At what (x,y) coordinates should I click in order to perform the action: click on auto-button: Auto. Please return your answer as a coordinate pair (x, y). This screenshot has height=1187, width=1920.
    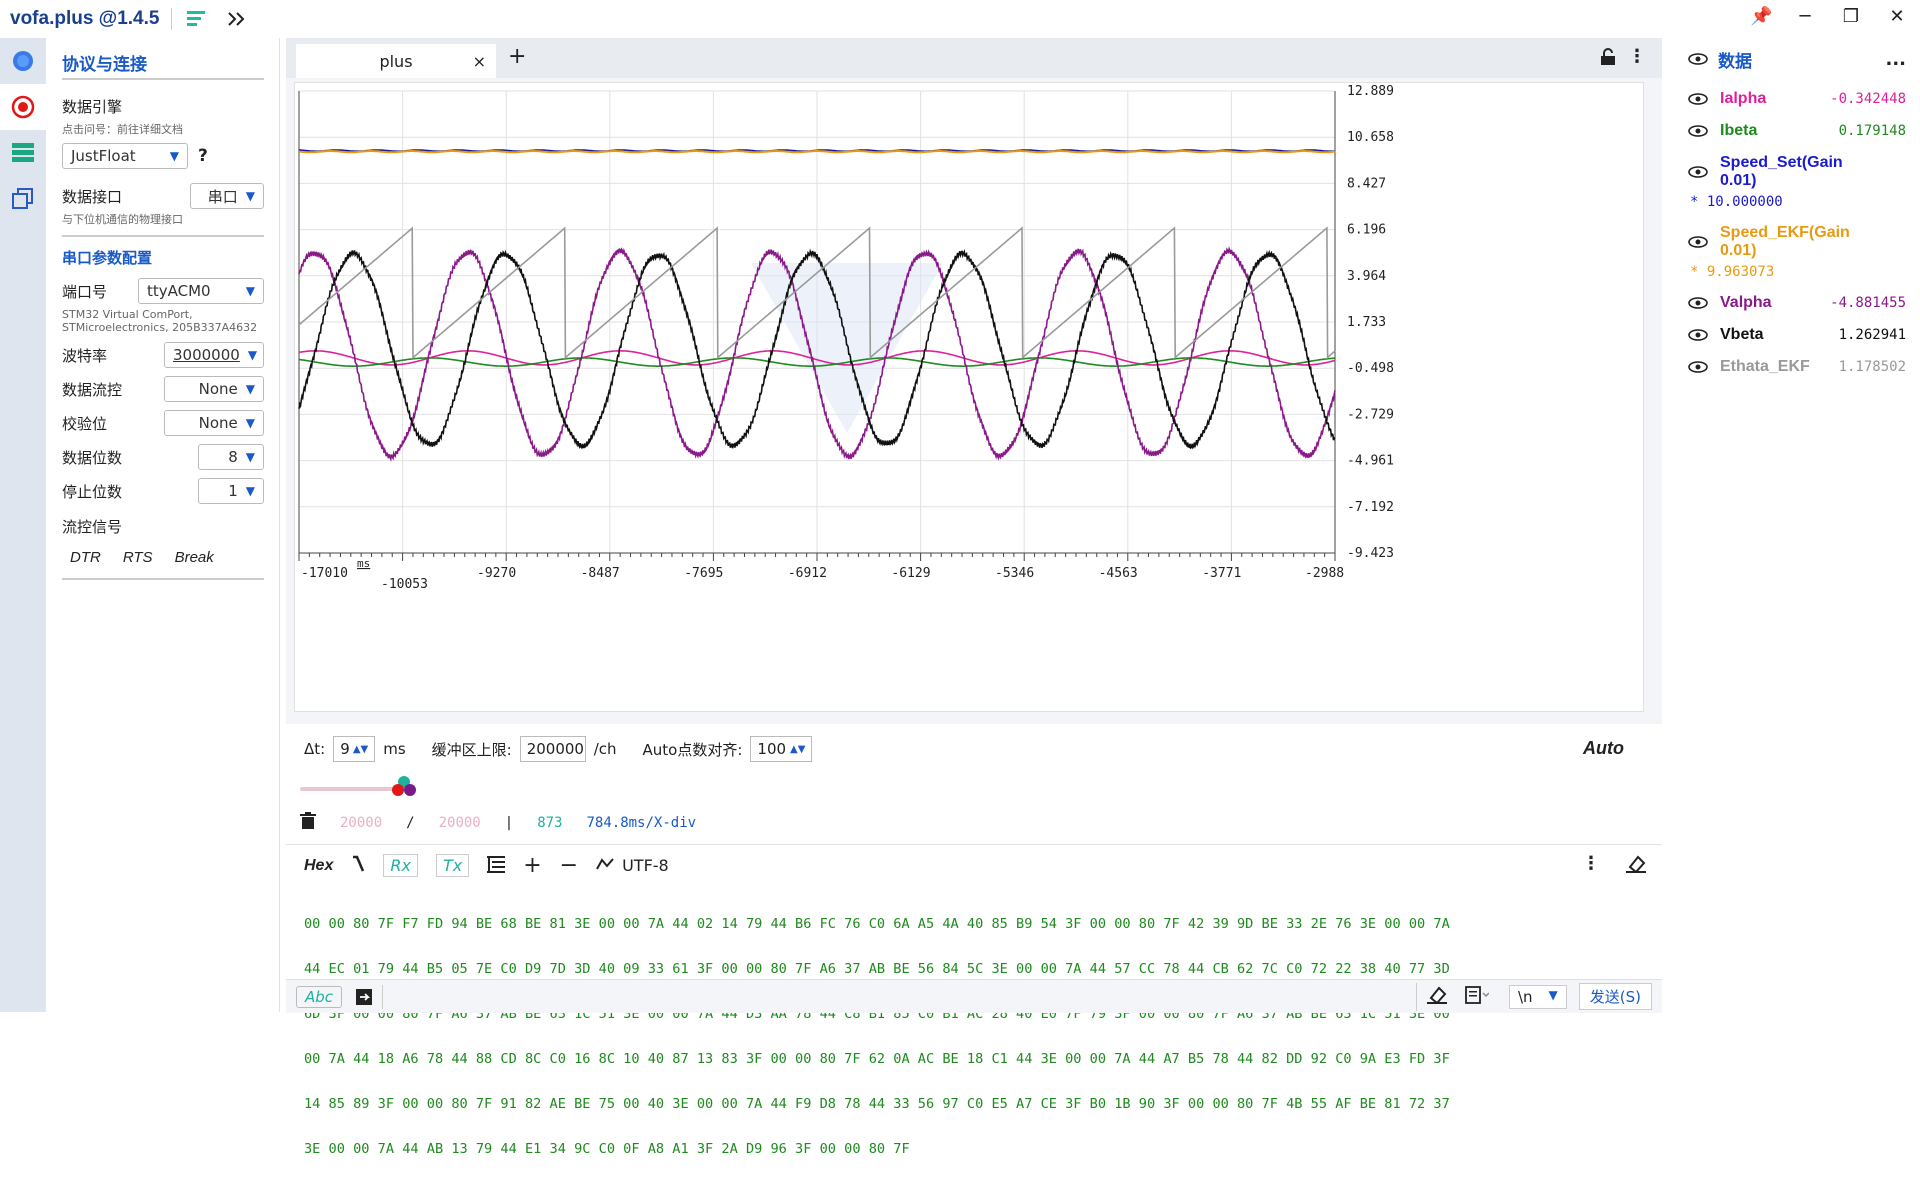
    Looking at the image, I should click on (1603, 748).